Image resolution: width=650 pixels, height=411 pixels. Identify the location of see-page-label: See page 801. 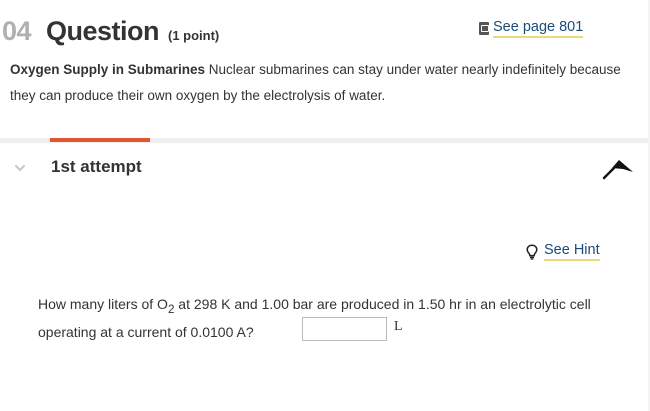
(538, 28).